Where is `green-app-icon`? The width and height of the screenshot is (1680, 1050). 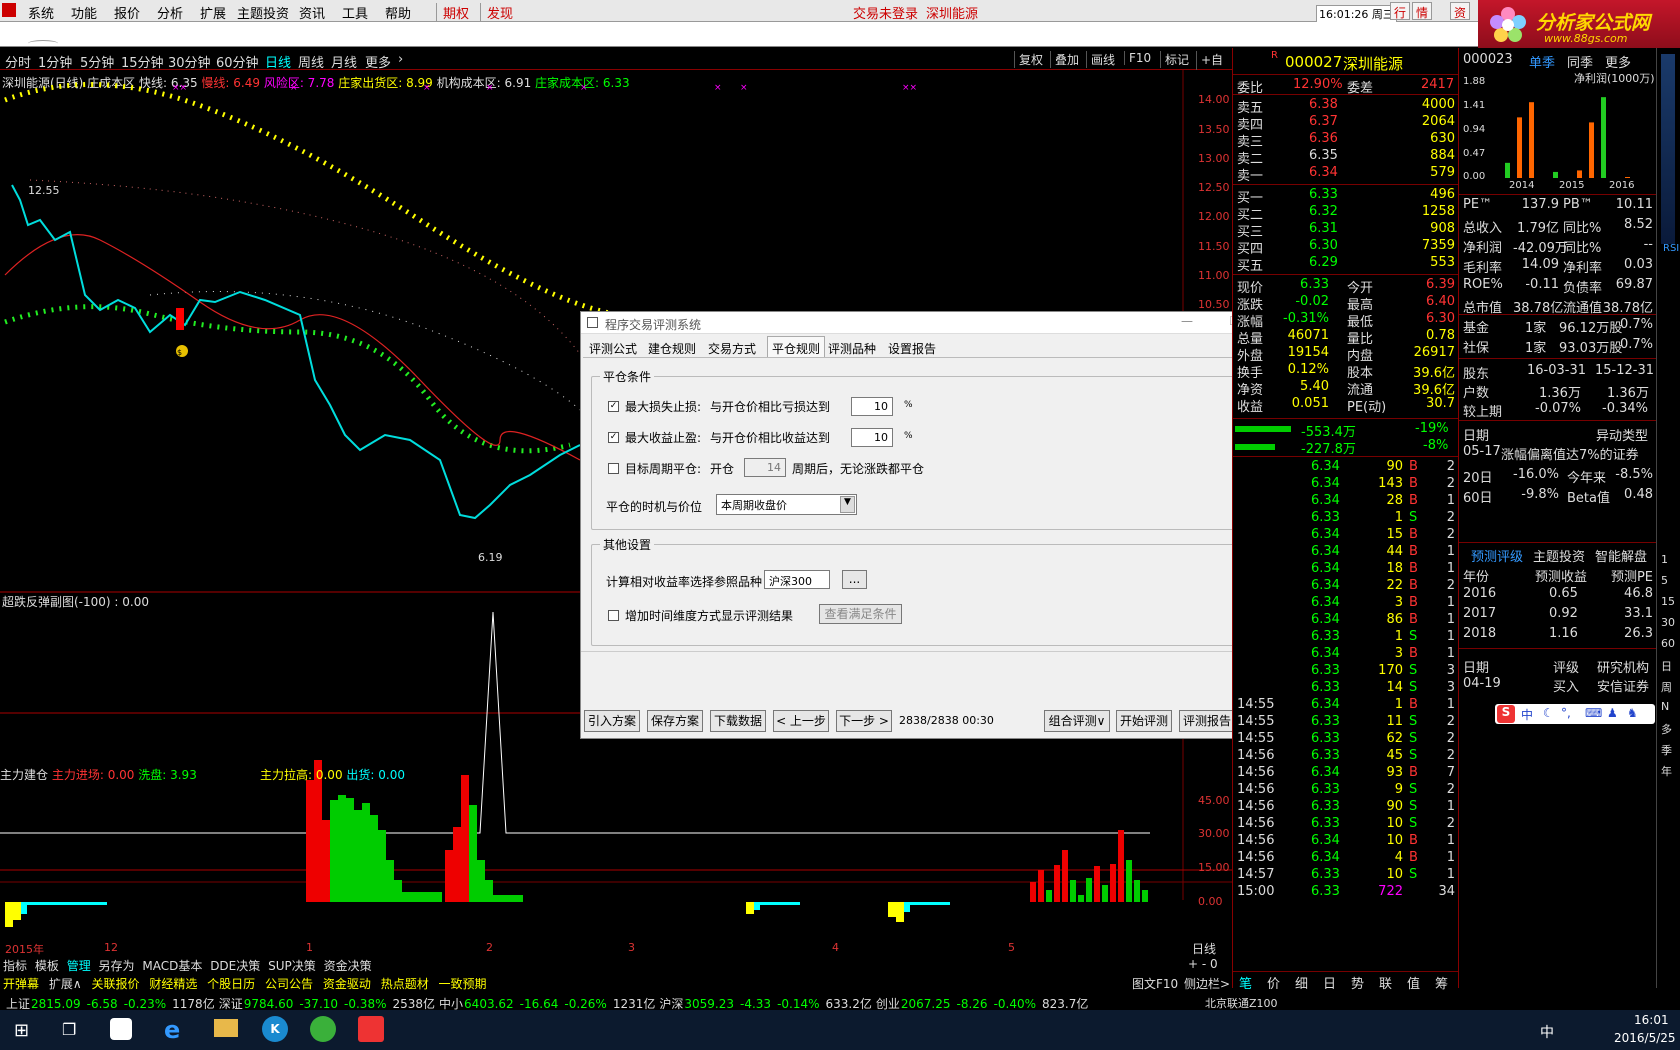
green-app-icon is located at coordinates (323, 1029).